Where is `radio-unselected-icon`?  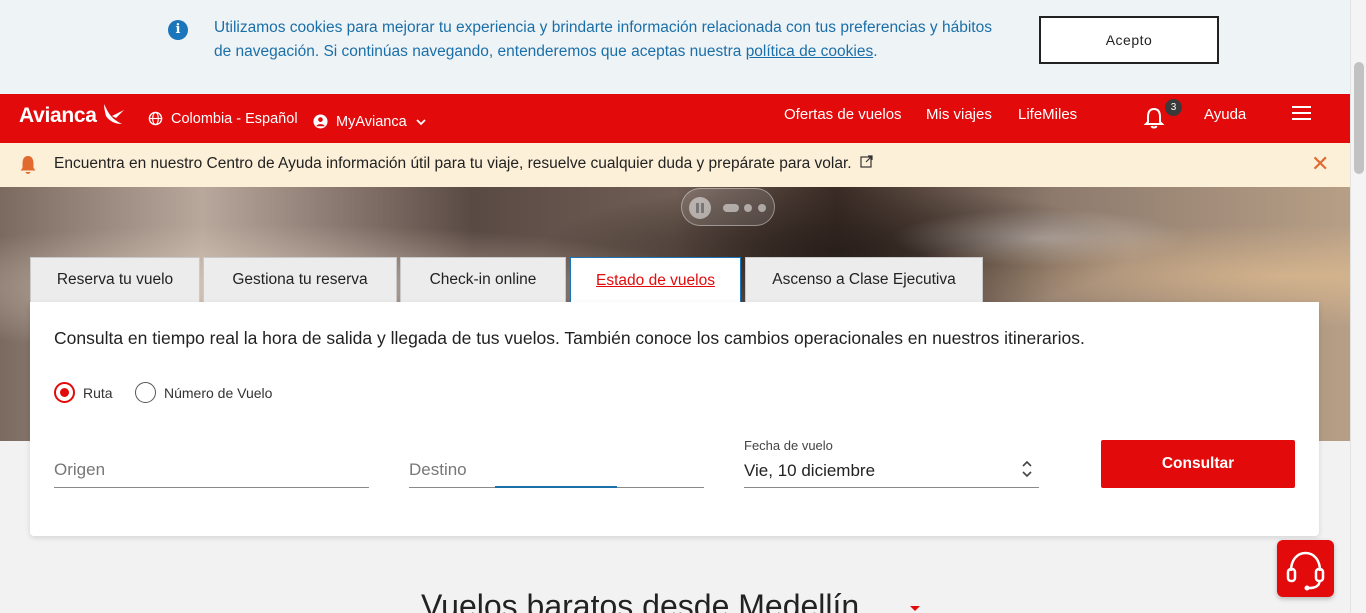
radio-unselected-icon is located at coordinates (145, 392).